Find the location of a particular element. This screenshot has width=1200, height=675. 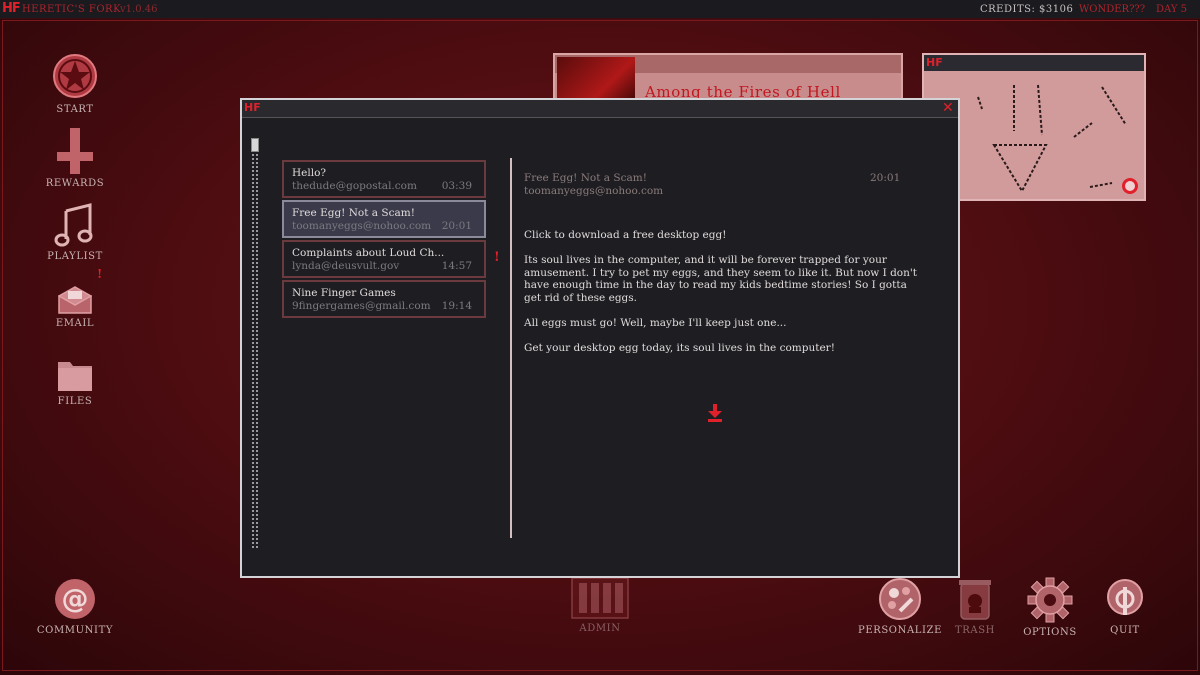

reader-sender: toomanyeggs@nohoo.com is located at coordinates (594, 191).